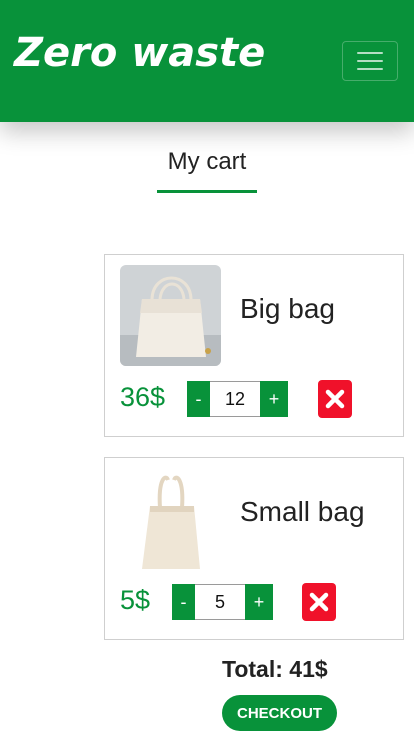 The width and height of the screenshot is (414, 736). What do you see at coordinates (287, 308) in the screenshot?
I see `product-name: Big bag` at bounding box center [287, 308].